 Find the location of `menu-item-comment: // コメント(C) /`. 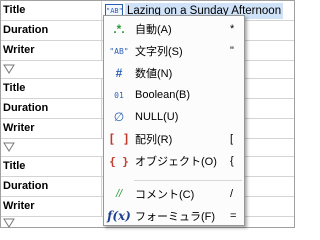

menu-item-comment: // コメント(C) / is located at coordinates (174, 194).